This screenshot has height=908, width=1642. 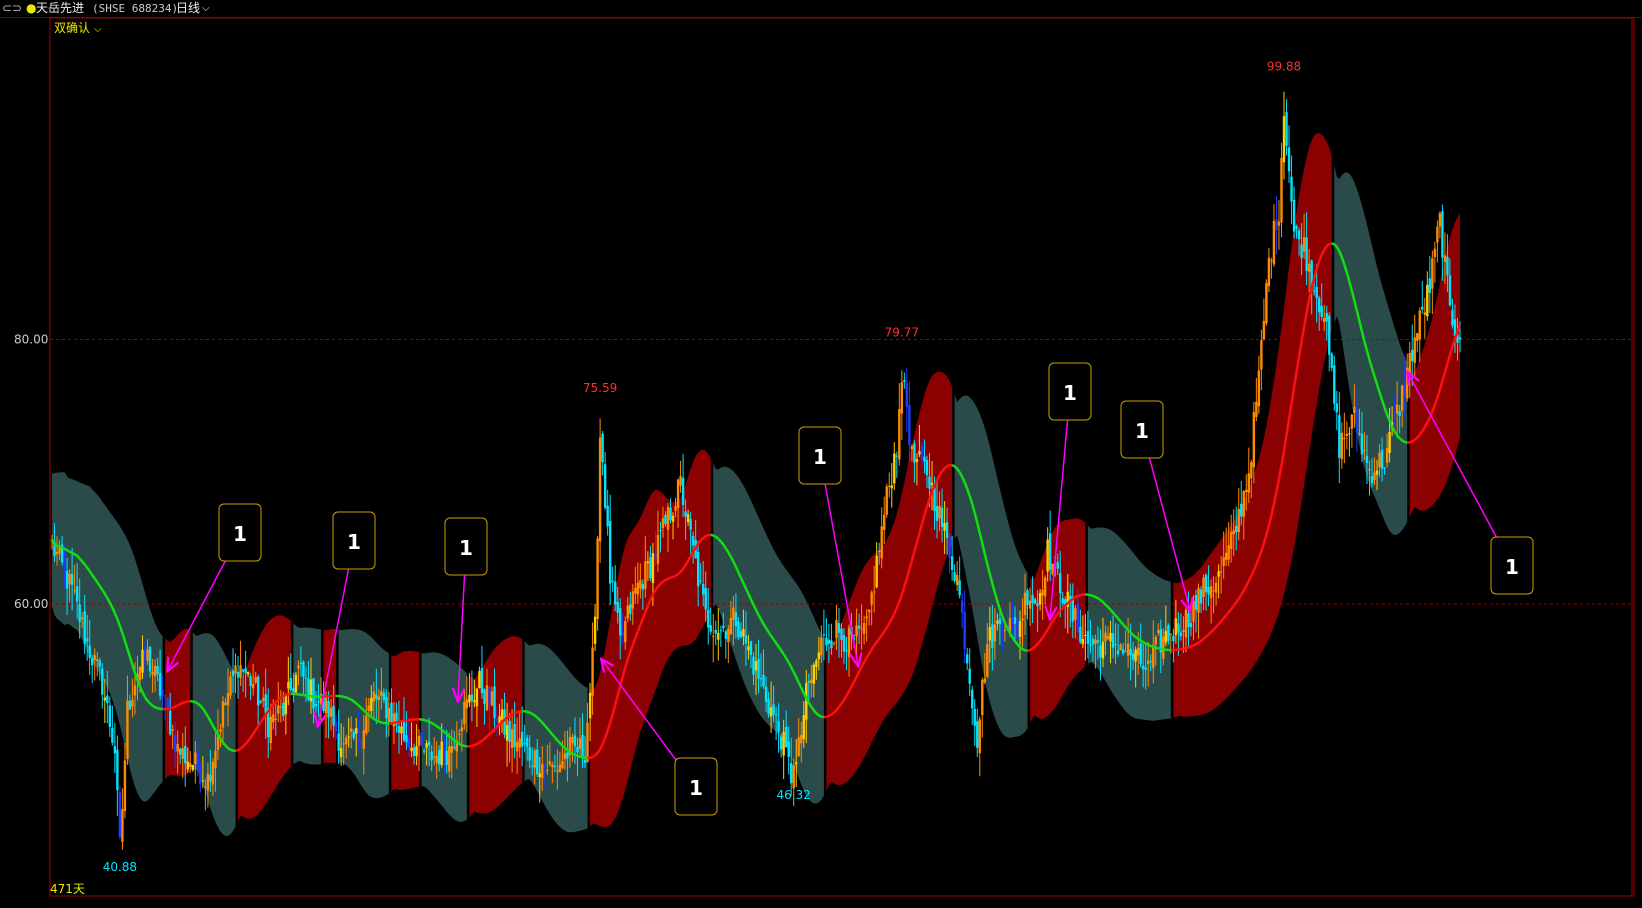 I want to click on y-tick-label: 60.00, so click(x=31, y=604).